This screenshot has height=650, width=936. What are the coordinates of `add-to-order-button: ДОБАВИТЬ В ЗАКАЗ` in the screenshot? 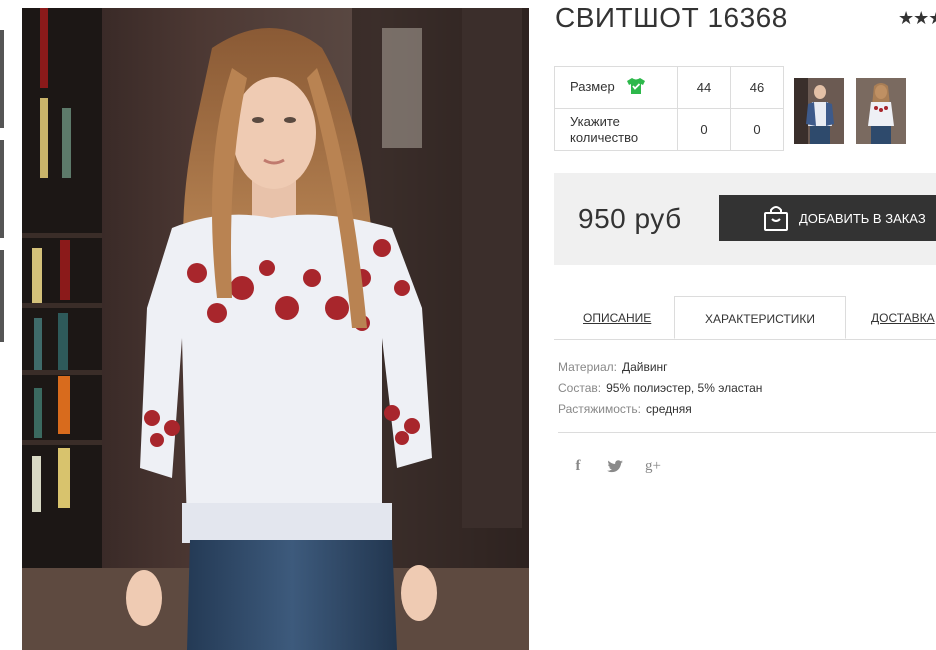 It's located at (827, 218).